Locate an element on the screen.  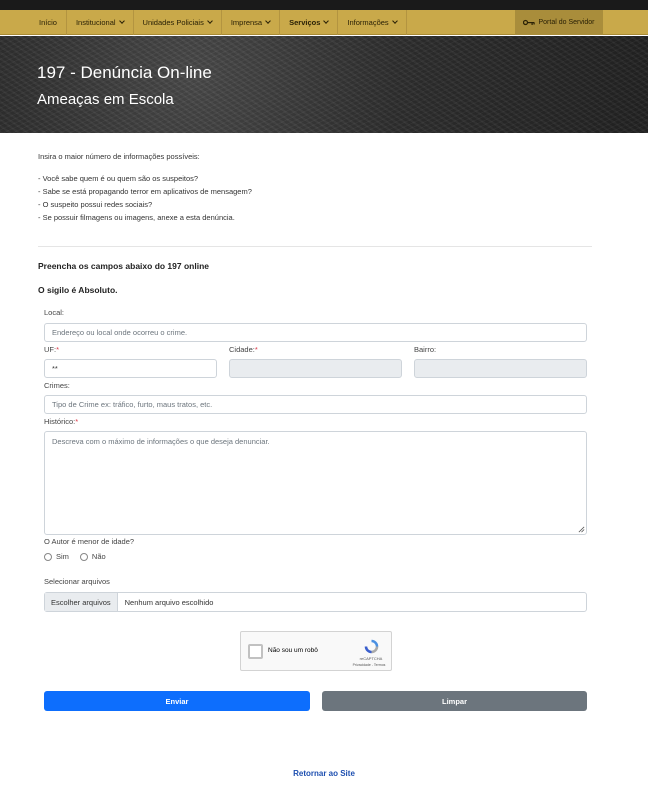
portal-servidor-link: Portal do Servidor is located at coordinates (559, 22).